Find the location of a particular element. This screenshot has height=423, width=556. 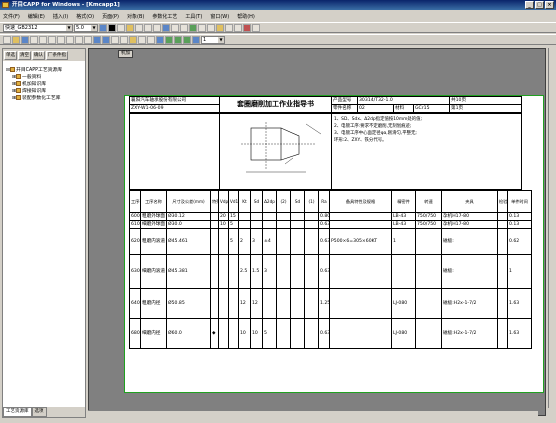

material-label: 材料 is located at coordinates (403, 108).